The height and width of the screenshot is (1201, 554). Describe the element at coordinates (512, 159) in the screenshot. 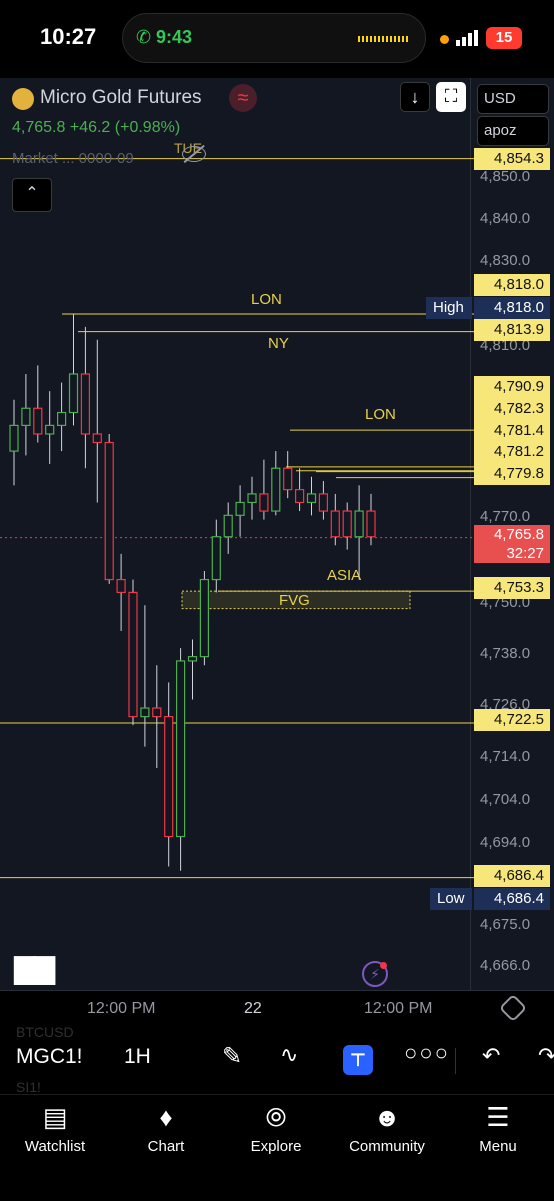

I see `level-price-tag: 4,854.3` at that location.